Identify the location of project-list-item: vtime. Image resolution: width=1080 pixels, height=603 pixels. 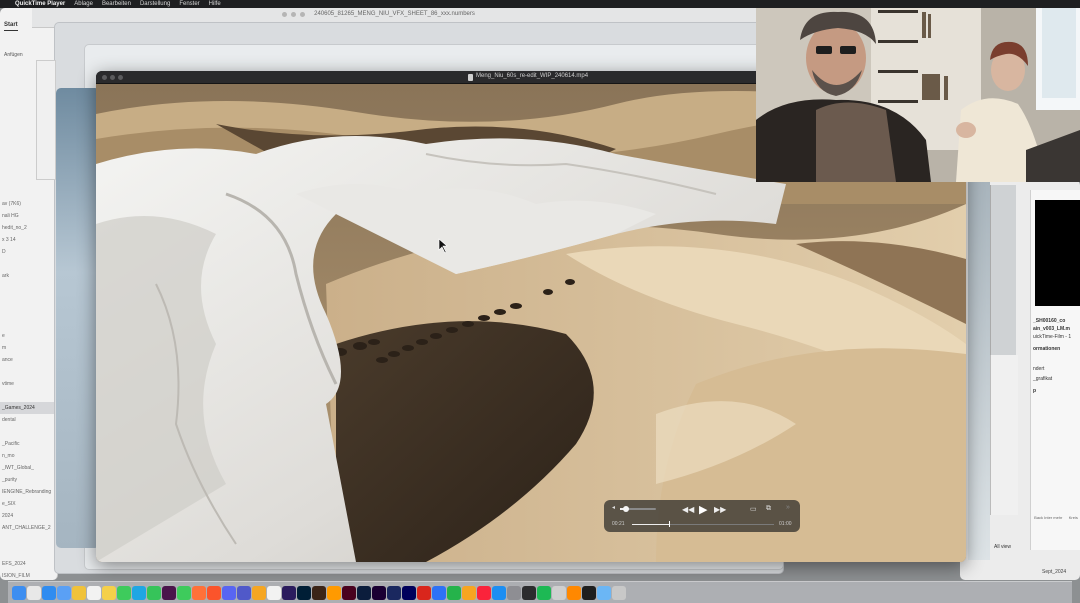
(28, 384).